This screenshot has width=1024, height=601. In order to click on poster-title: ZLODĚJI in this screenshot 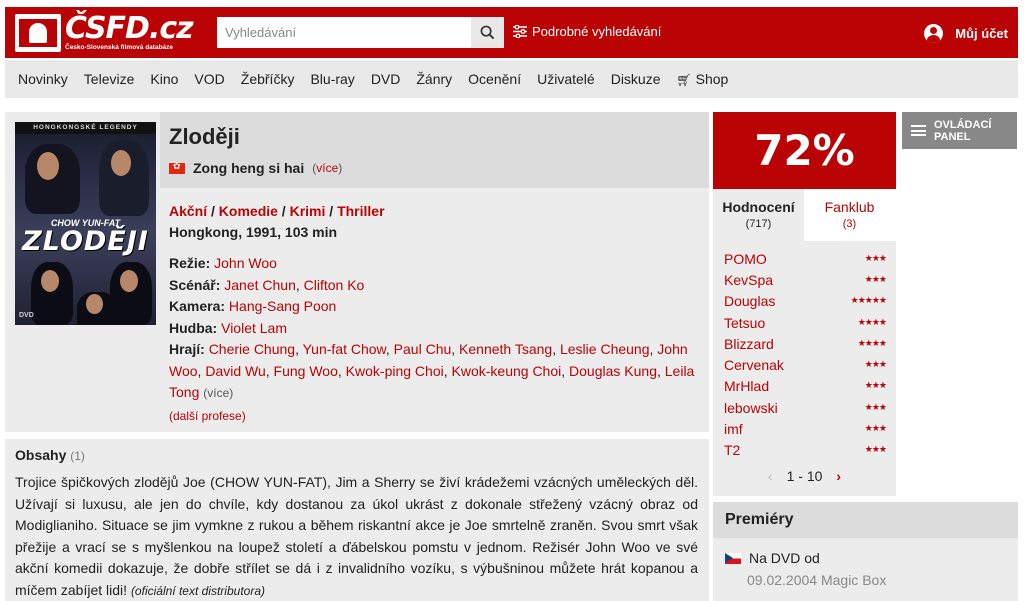, I will do `click(85, 241)`.